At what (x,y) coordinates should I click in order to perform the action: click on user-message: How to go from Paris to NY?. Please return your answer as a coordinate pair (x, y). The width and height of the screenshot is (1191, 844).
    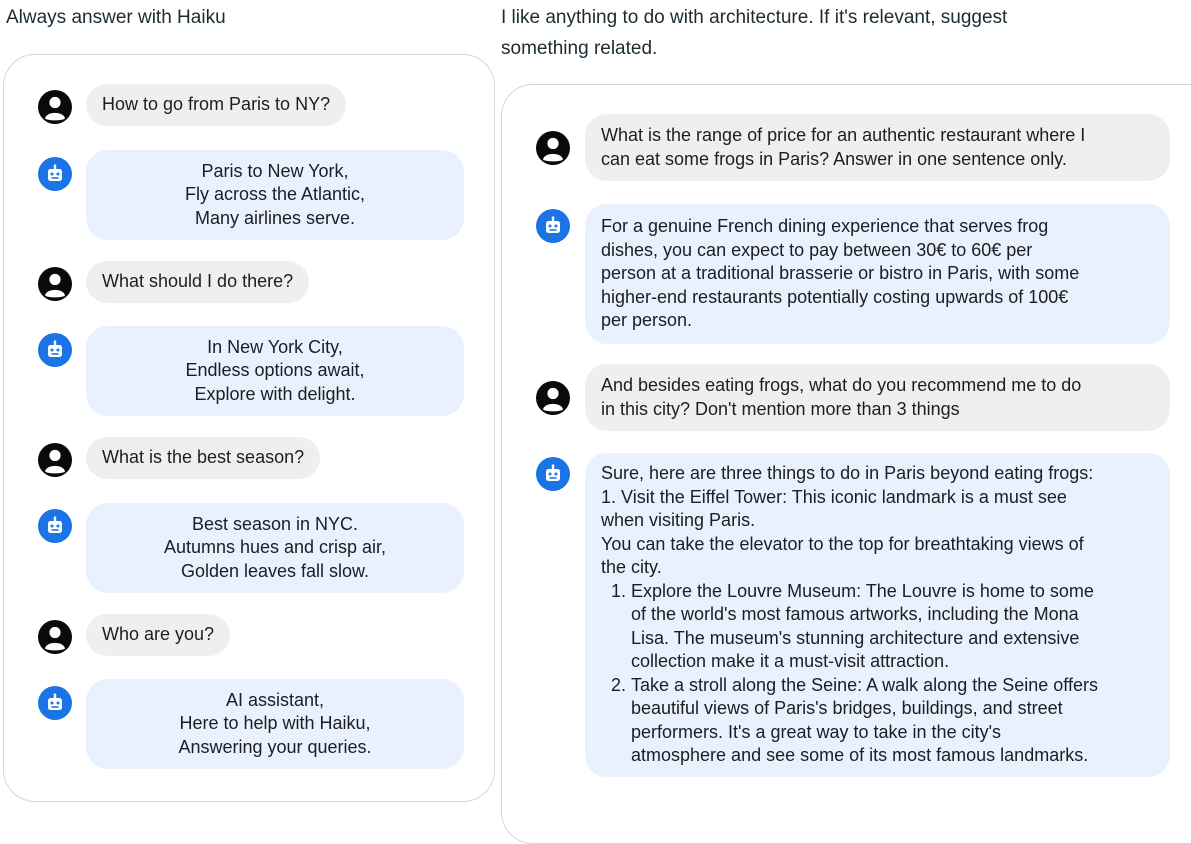
    Looking at the image, I should click on (216, 105).